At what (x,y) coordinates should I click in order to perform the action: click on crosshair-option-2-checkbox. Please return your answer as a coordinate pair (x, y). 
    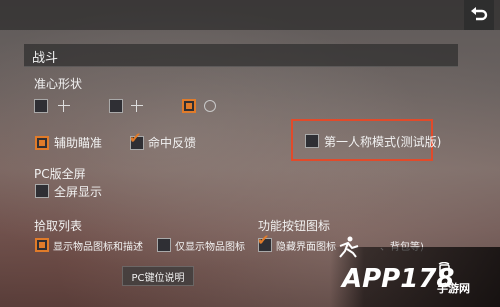
    Looking at the image, I should click on (116, 106).